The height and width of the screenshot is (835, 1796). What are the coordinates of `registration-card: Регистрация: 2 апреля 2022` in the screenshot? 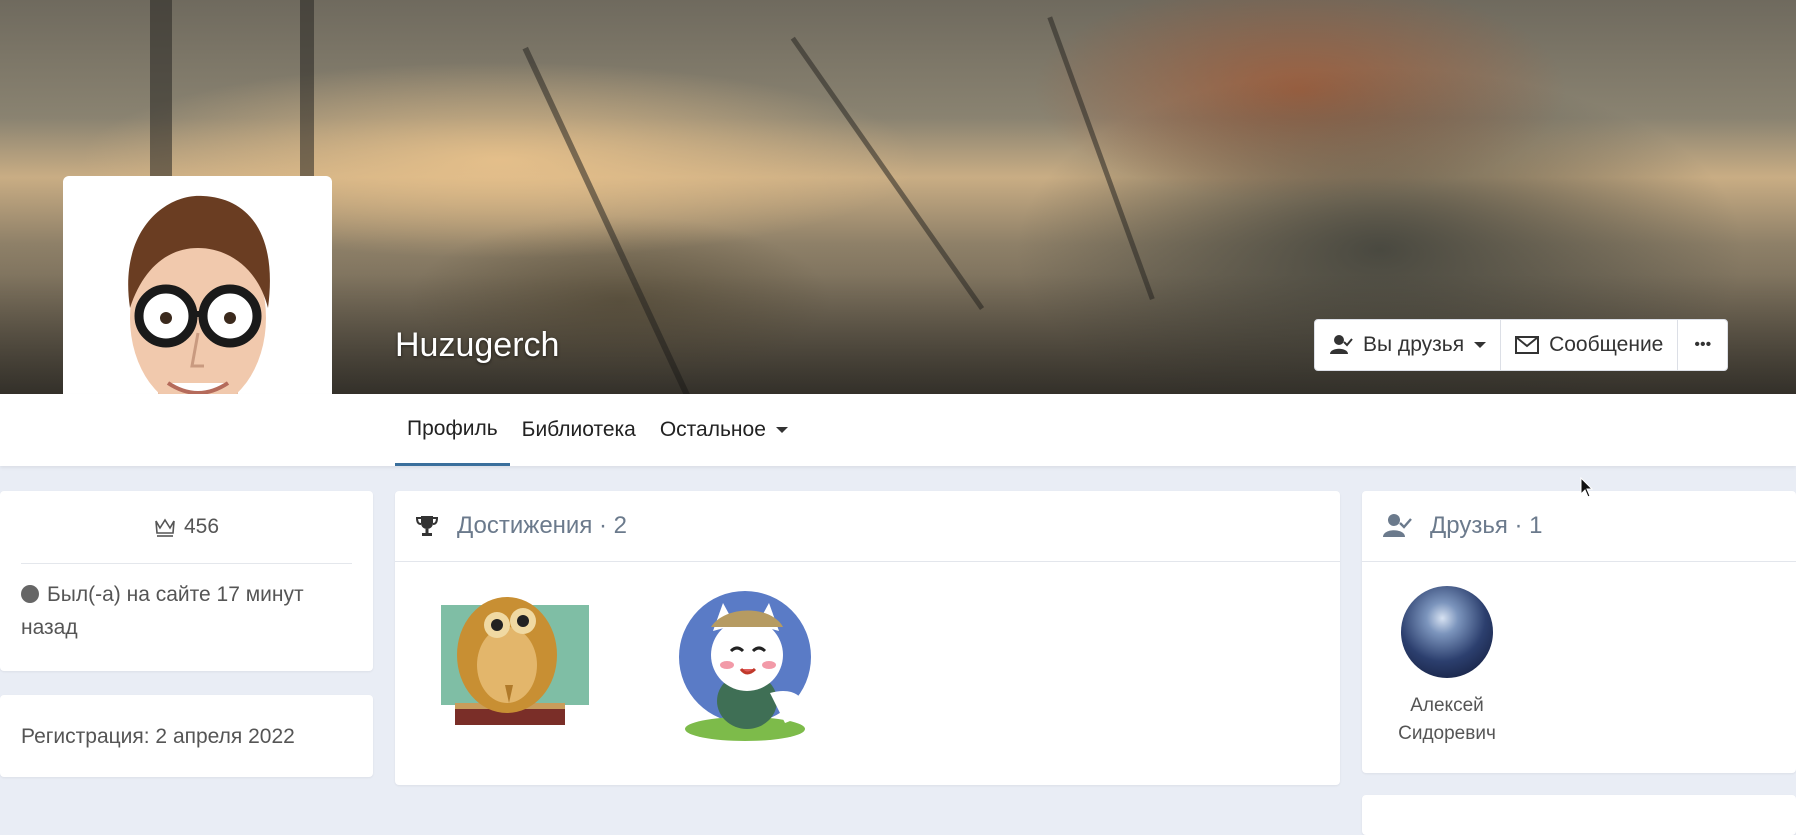 It's located at (186, 736).